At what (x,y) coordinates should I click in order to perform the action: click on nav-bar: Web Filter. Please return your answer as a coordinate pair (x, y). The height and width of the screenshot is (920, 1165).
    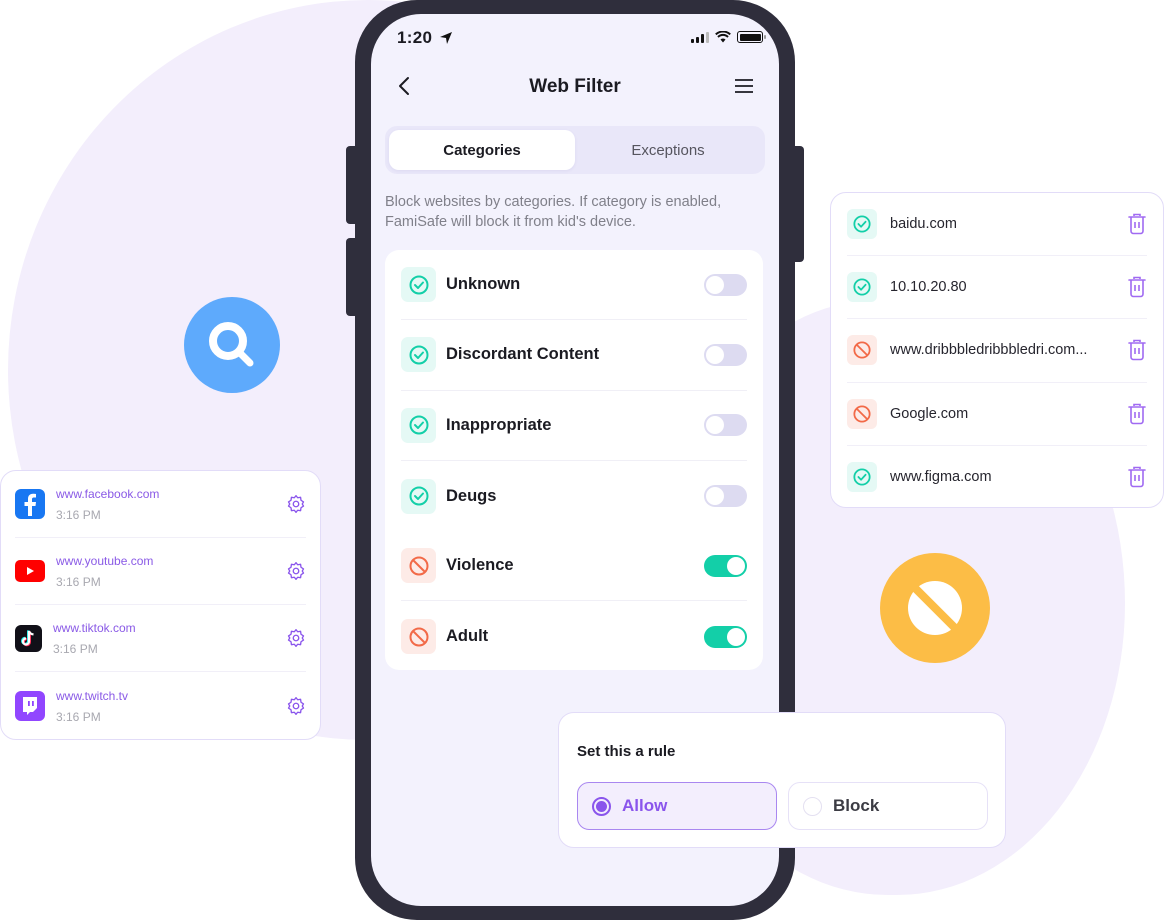
    Looking at the image, I should click on (575, 87).